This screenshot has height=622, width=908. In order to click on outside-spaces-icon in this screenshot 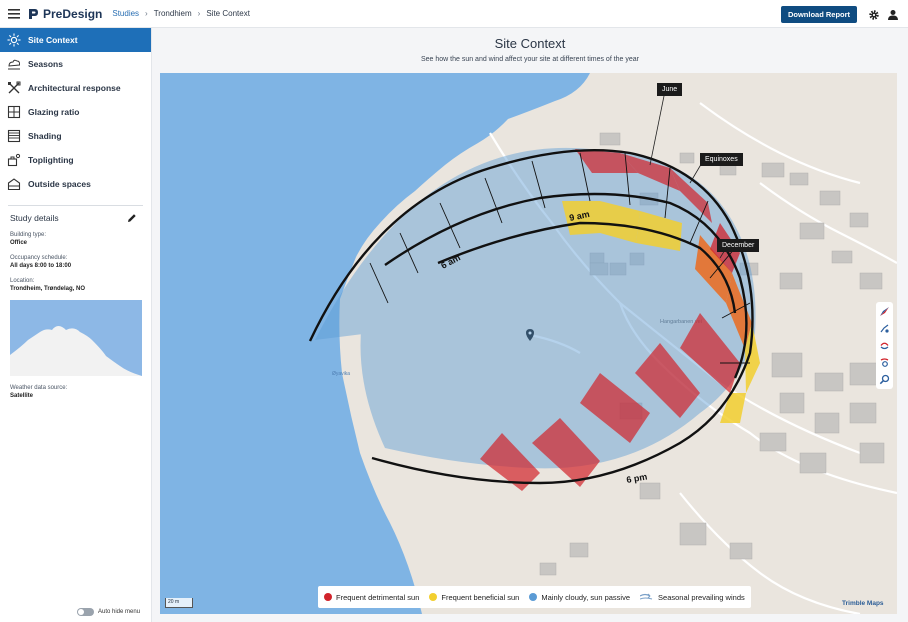, I will do `click(14, 184)`.